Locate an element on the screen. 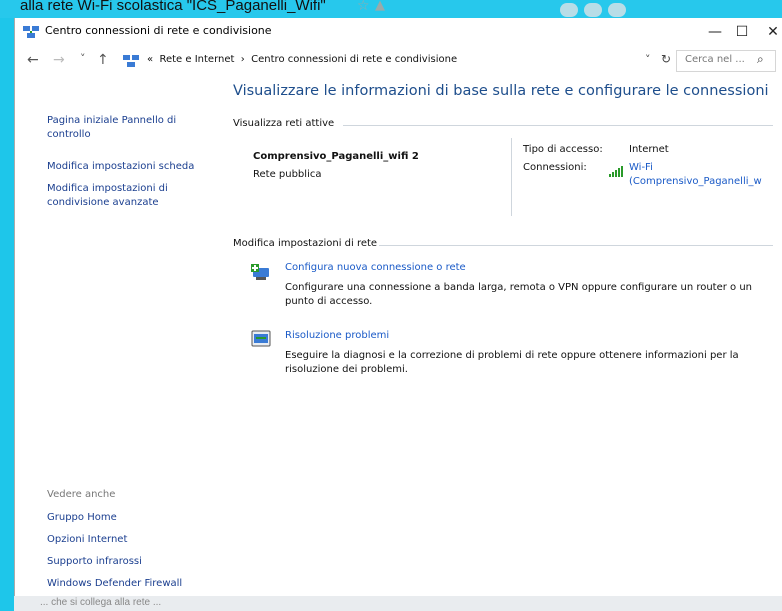  refresh-icon: ↻ is located at coordinates (666, 59).